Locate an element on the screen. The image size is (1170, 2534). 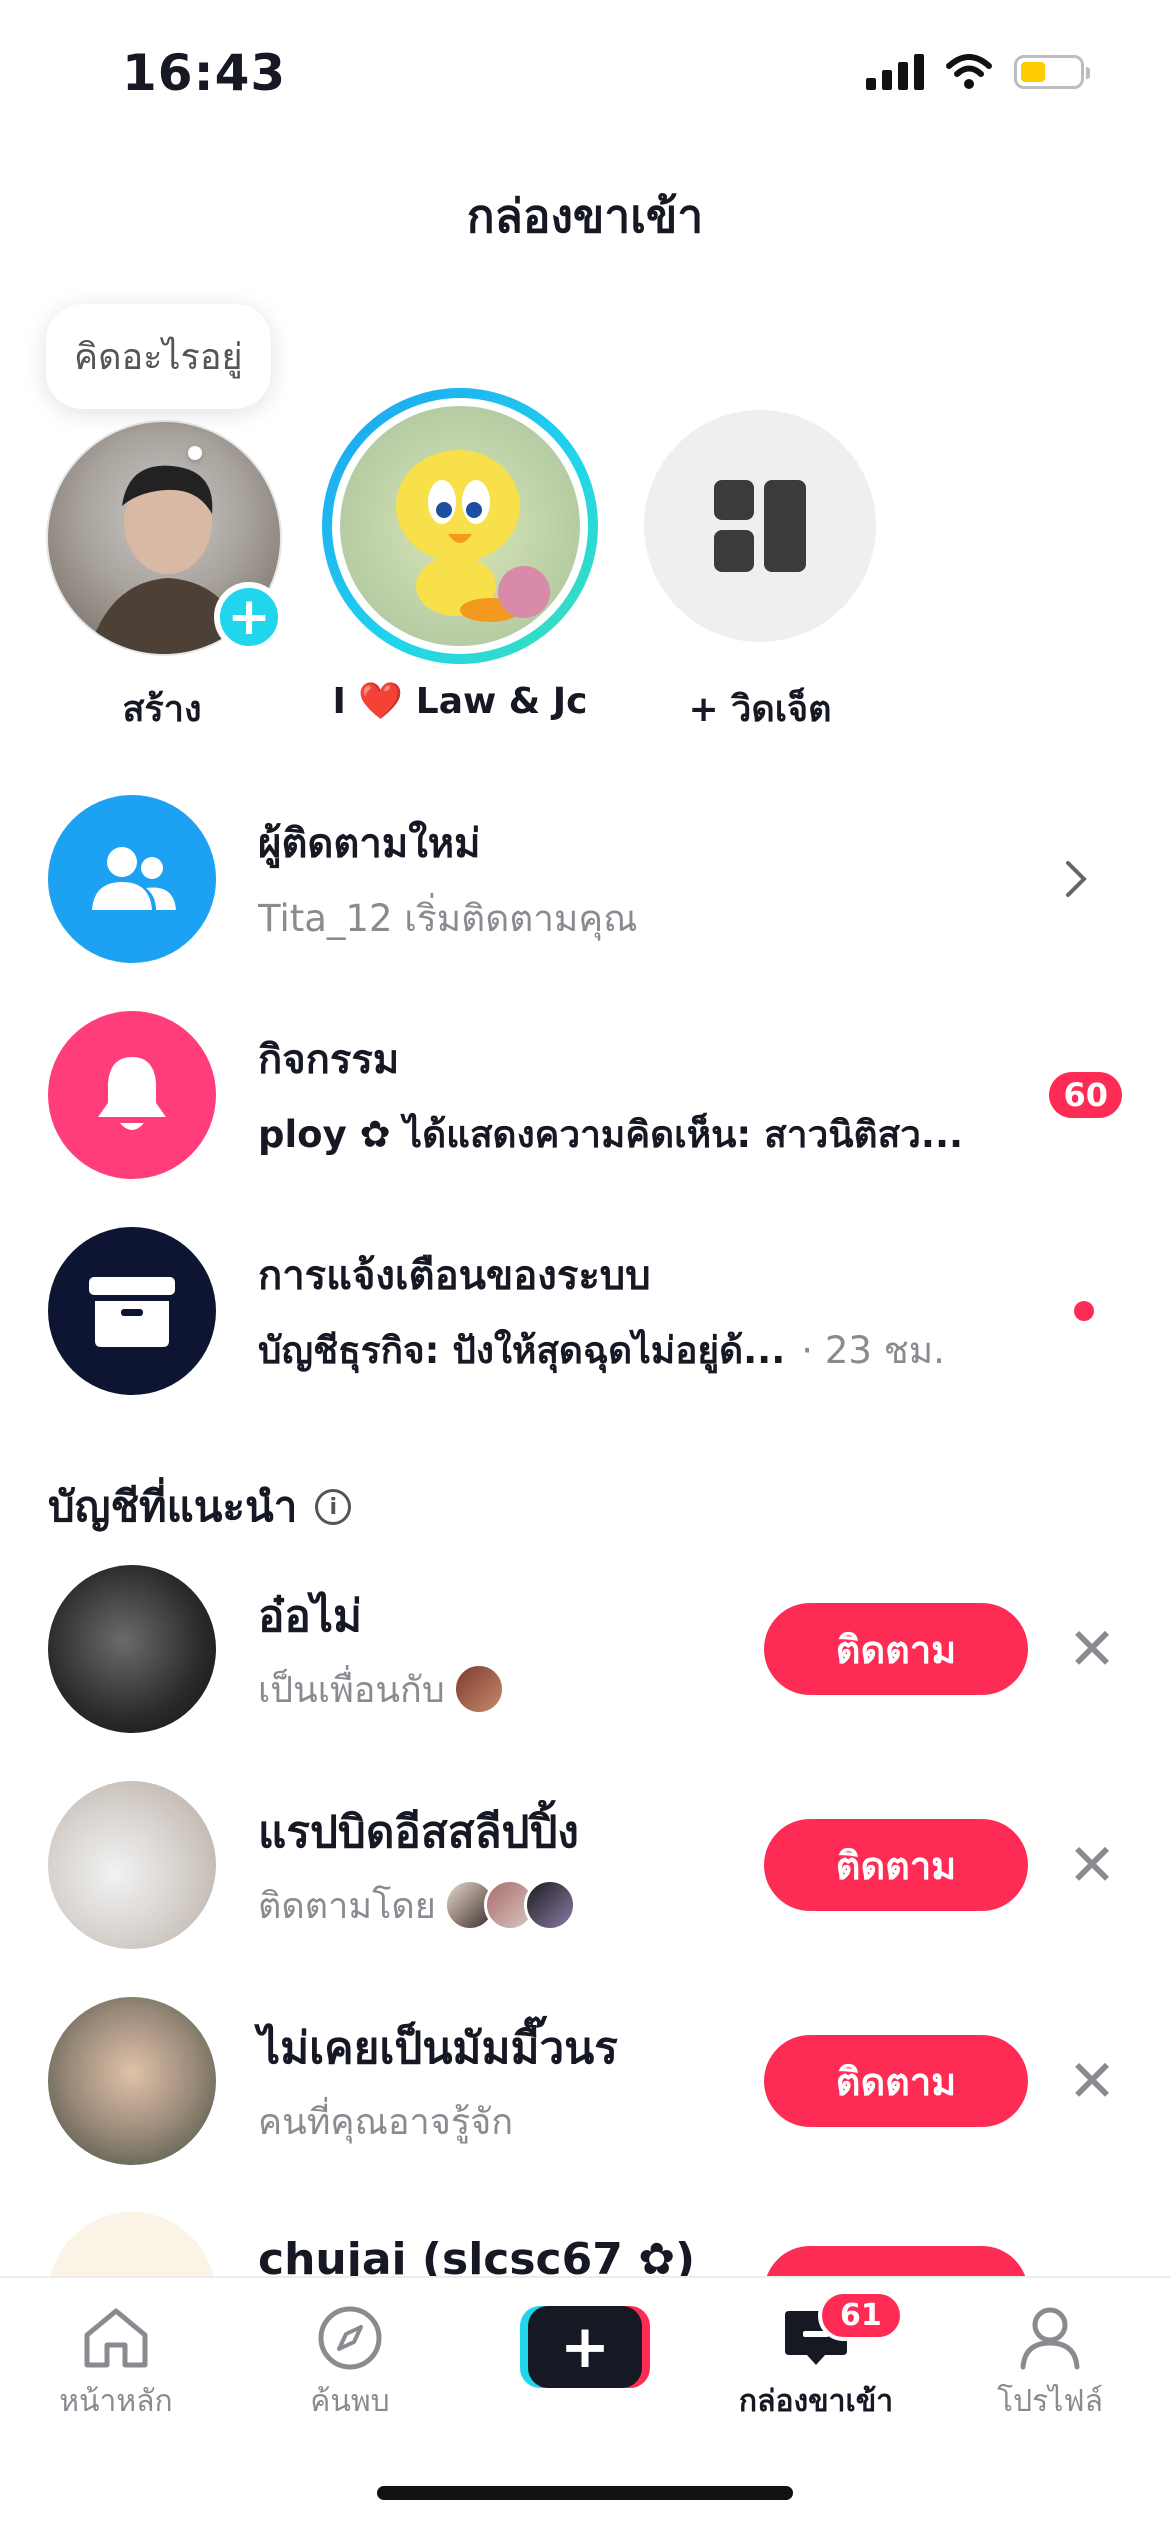
bubble-tail is located at coordinates (195, 453).